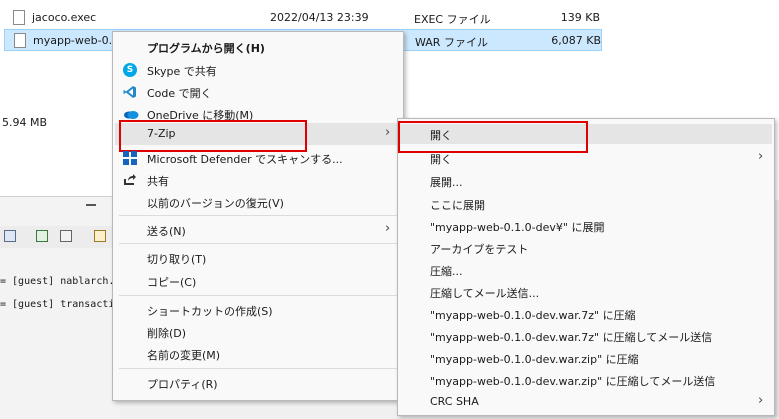  Describe the element at coordinates (580, 17) in the screenshot. I see `file-size: 139 KB` at that location.